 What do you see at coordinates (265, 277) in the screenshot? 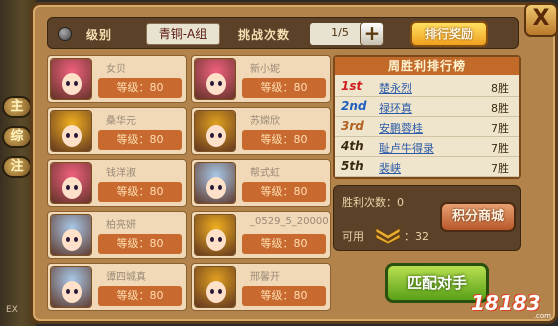
I see `player-name: 邢馨开` at bounding box center [265, 277].